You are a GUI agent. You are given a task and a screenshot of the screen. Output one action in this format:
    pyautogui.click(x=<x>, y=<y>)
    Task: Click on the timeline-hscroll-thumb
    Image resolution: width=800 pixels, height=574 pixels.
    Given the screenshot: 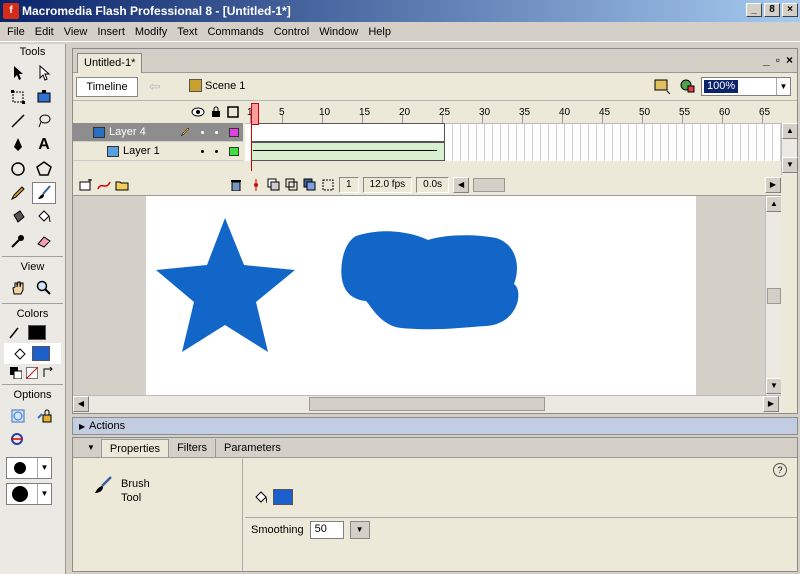 What is the action you would take?
    pyautogui.click(x=489, y=185)
    